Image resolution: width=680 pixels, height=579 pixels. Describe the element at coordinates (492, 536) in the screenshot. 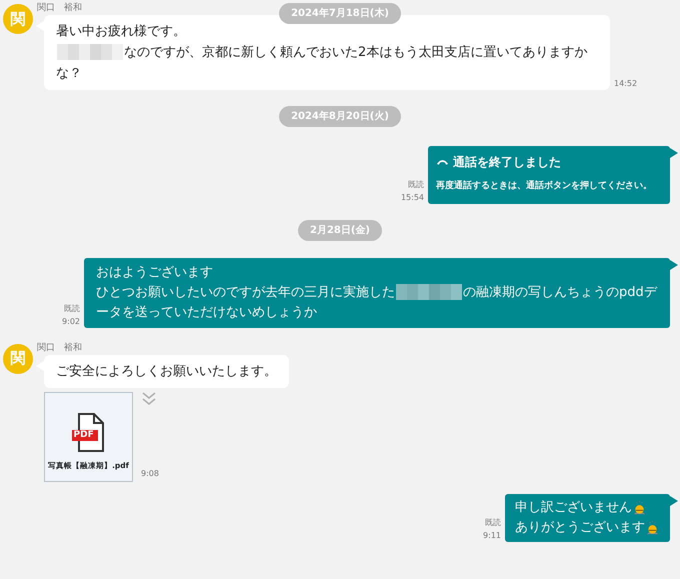

I see `message-time: 9:11` at that location.